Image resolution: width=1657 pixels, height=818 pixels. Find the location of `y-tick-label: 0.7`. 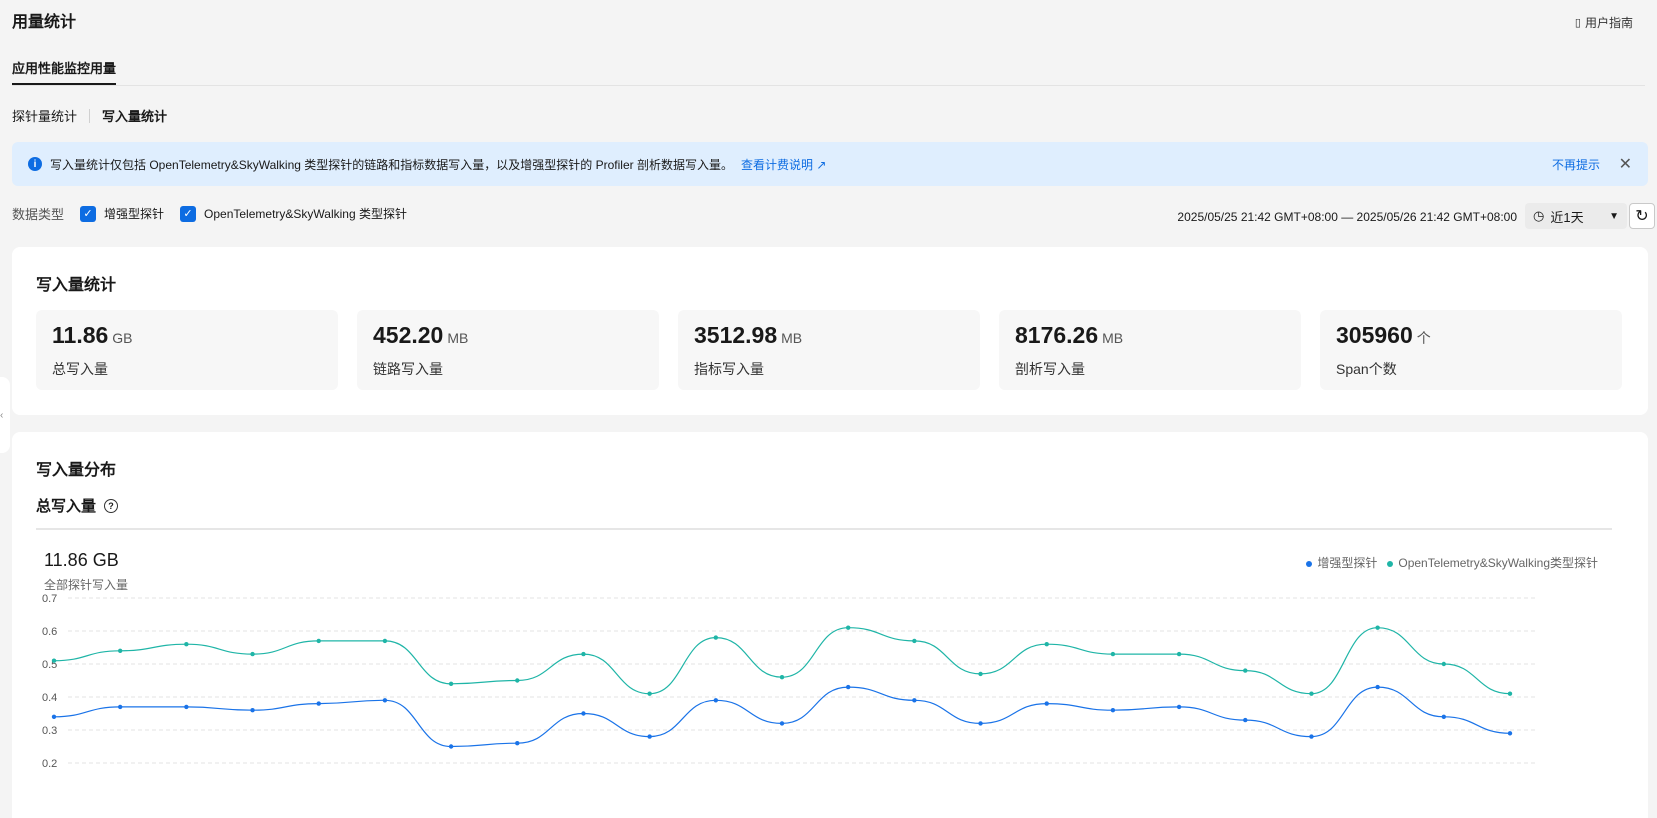

y-tick-label: 0.7 is located at coordinates (49, 599).